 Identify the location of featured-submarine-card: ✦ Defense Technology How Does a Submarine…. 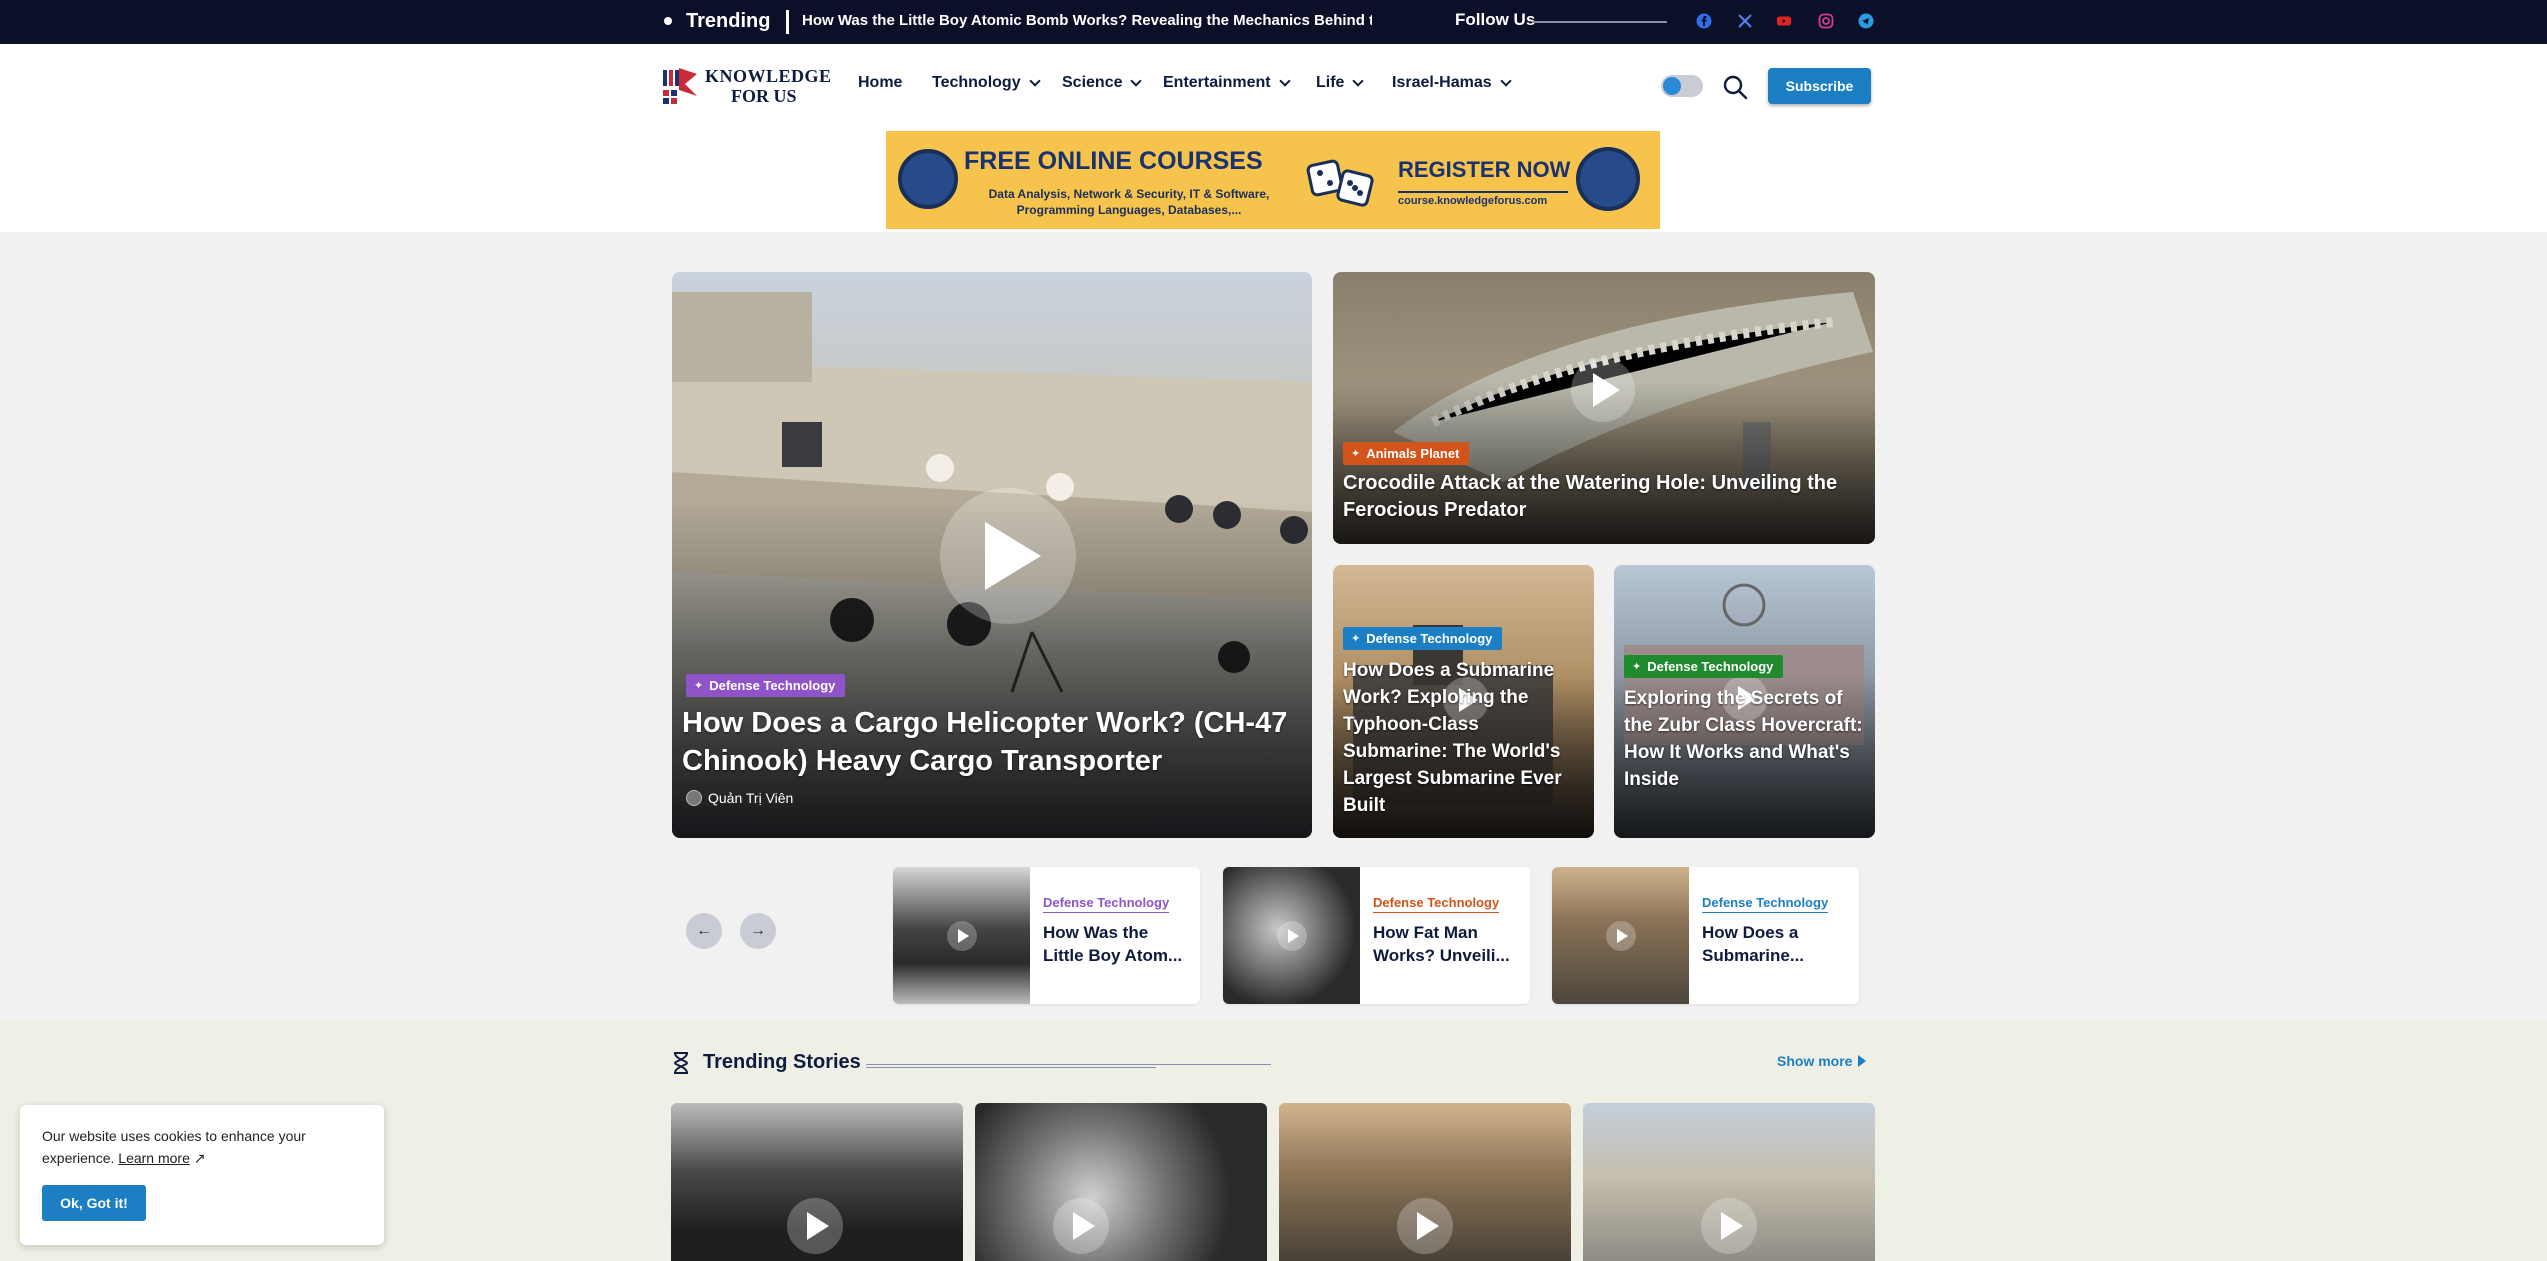
(1463, 701).